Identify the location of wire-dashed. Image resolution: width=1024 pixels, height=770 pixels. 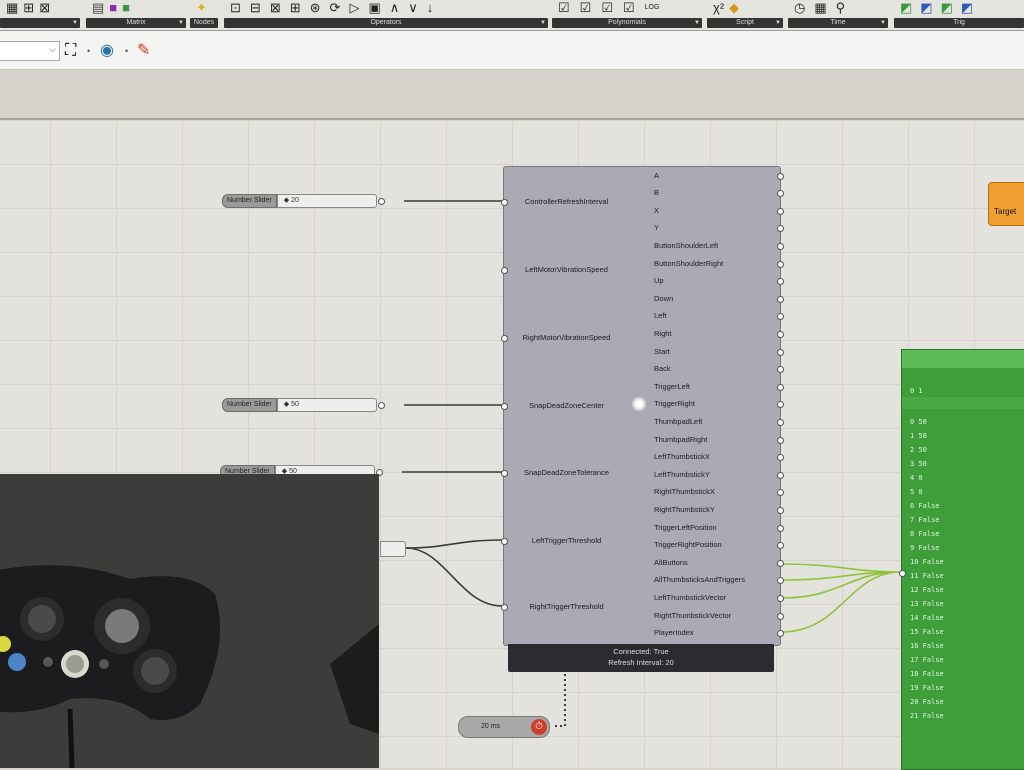
(560, 700).